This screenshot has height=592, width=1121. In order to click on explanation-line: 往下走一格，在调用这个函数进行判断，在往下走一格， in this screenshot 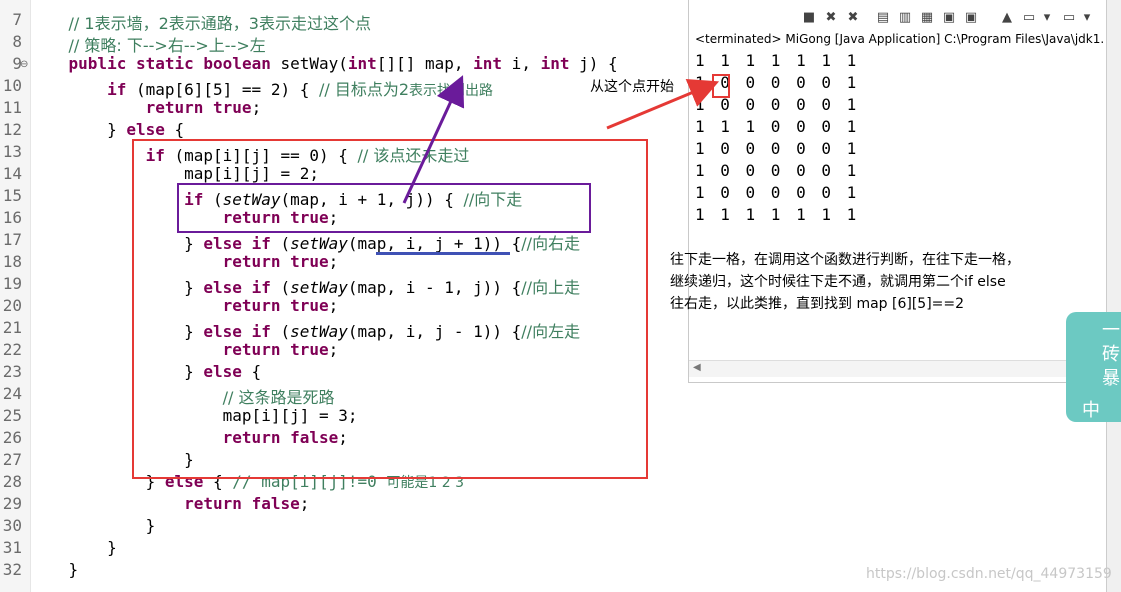, I will do `click(845, 260)`.